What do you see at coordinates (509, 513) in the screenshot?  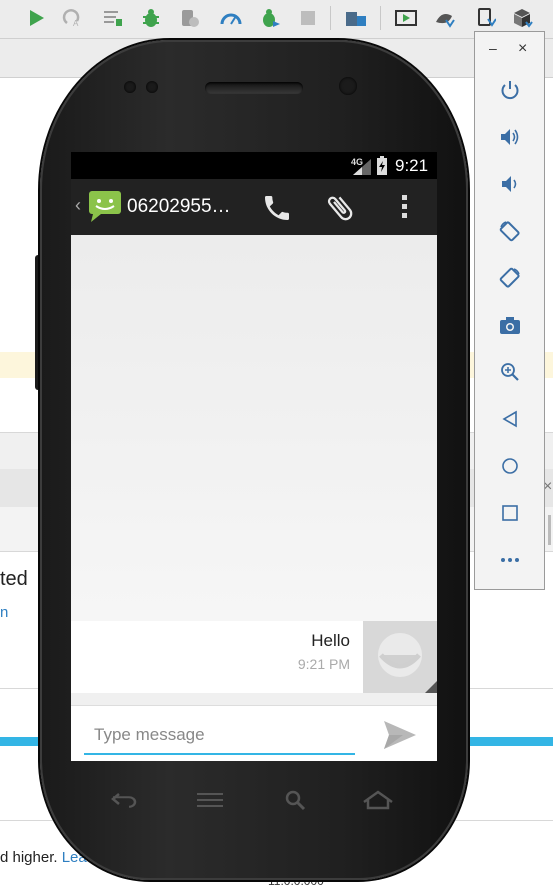 I see `overview-icon` at bounding box center [509, 513].